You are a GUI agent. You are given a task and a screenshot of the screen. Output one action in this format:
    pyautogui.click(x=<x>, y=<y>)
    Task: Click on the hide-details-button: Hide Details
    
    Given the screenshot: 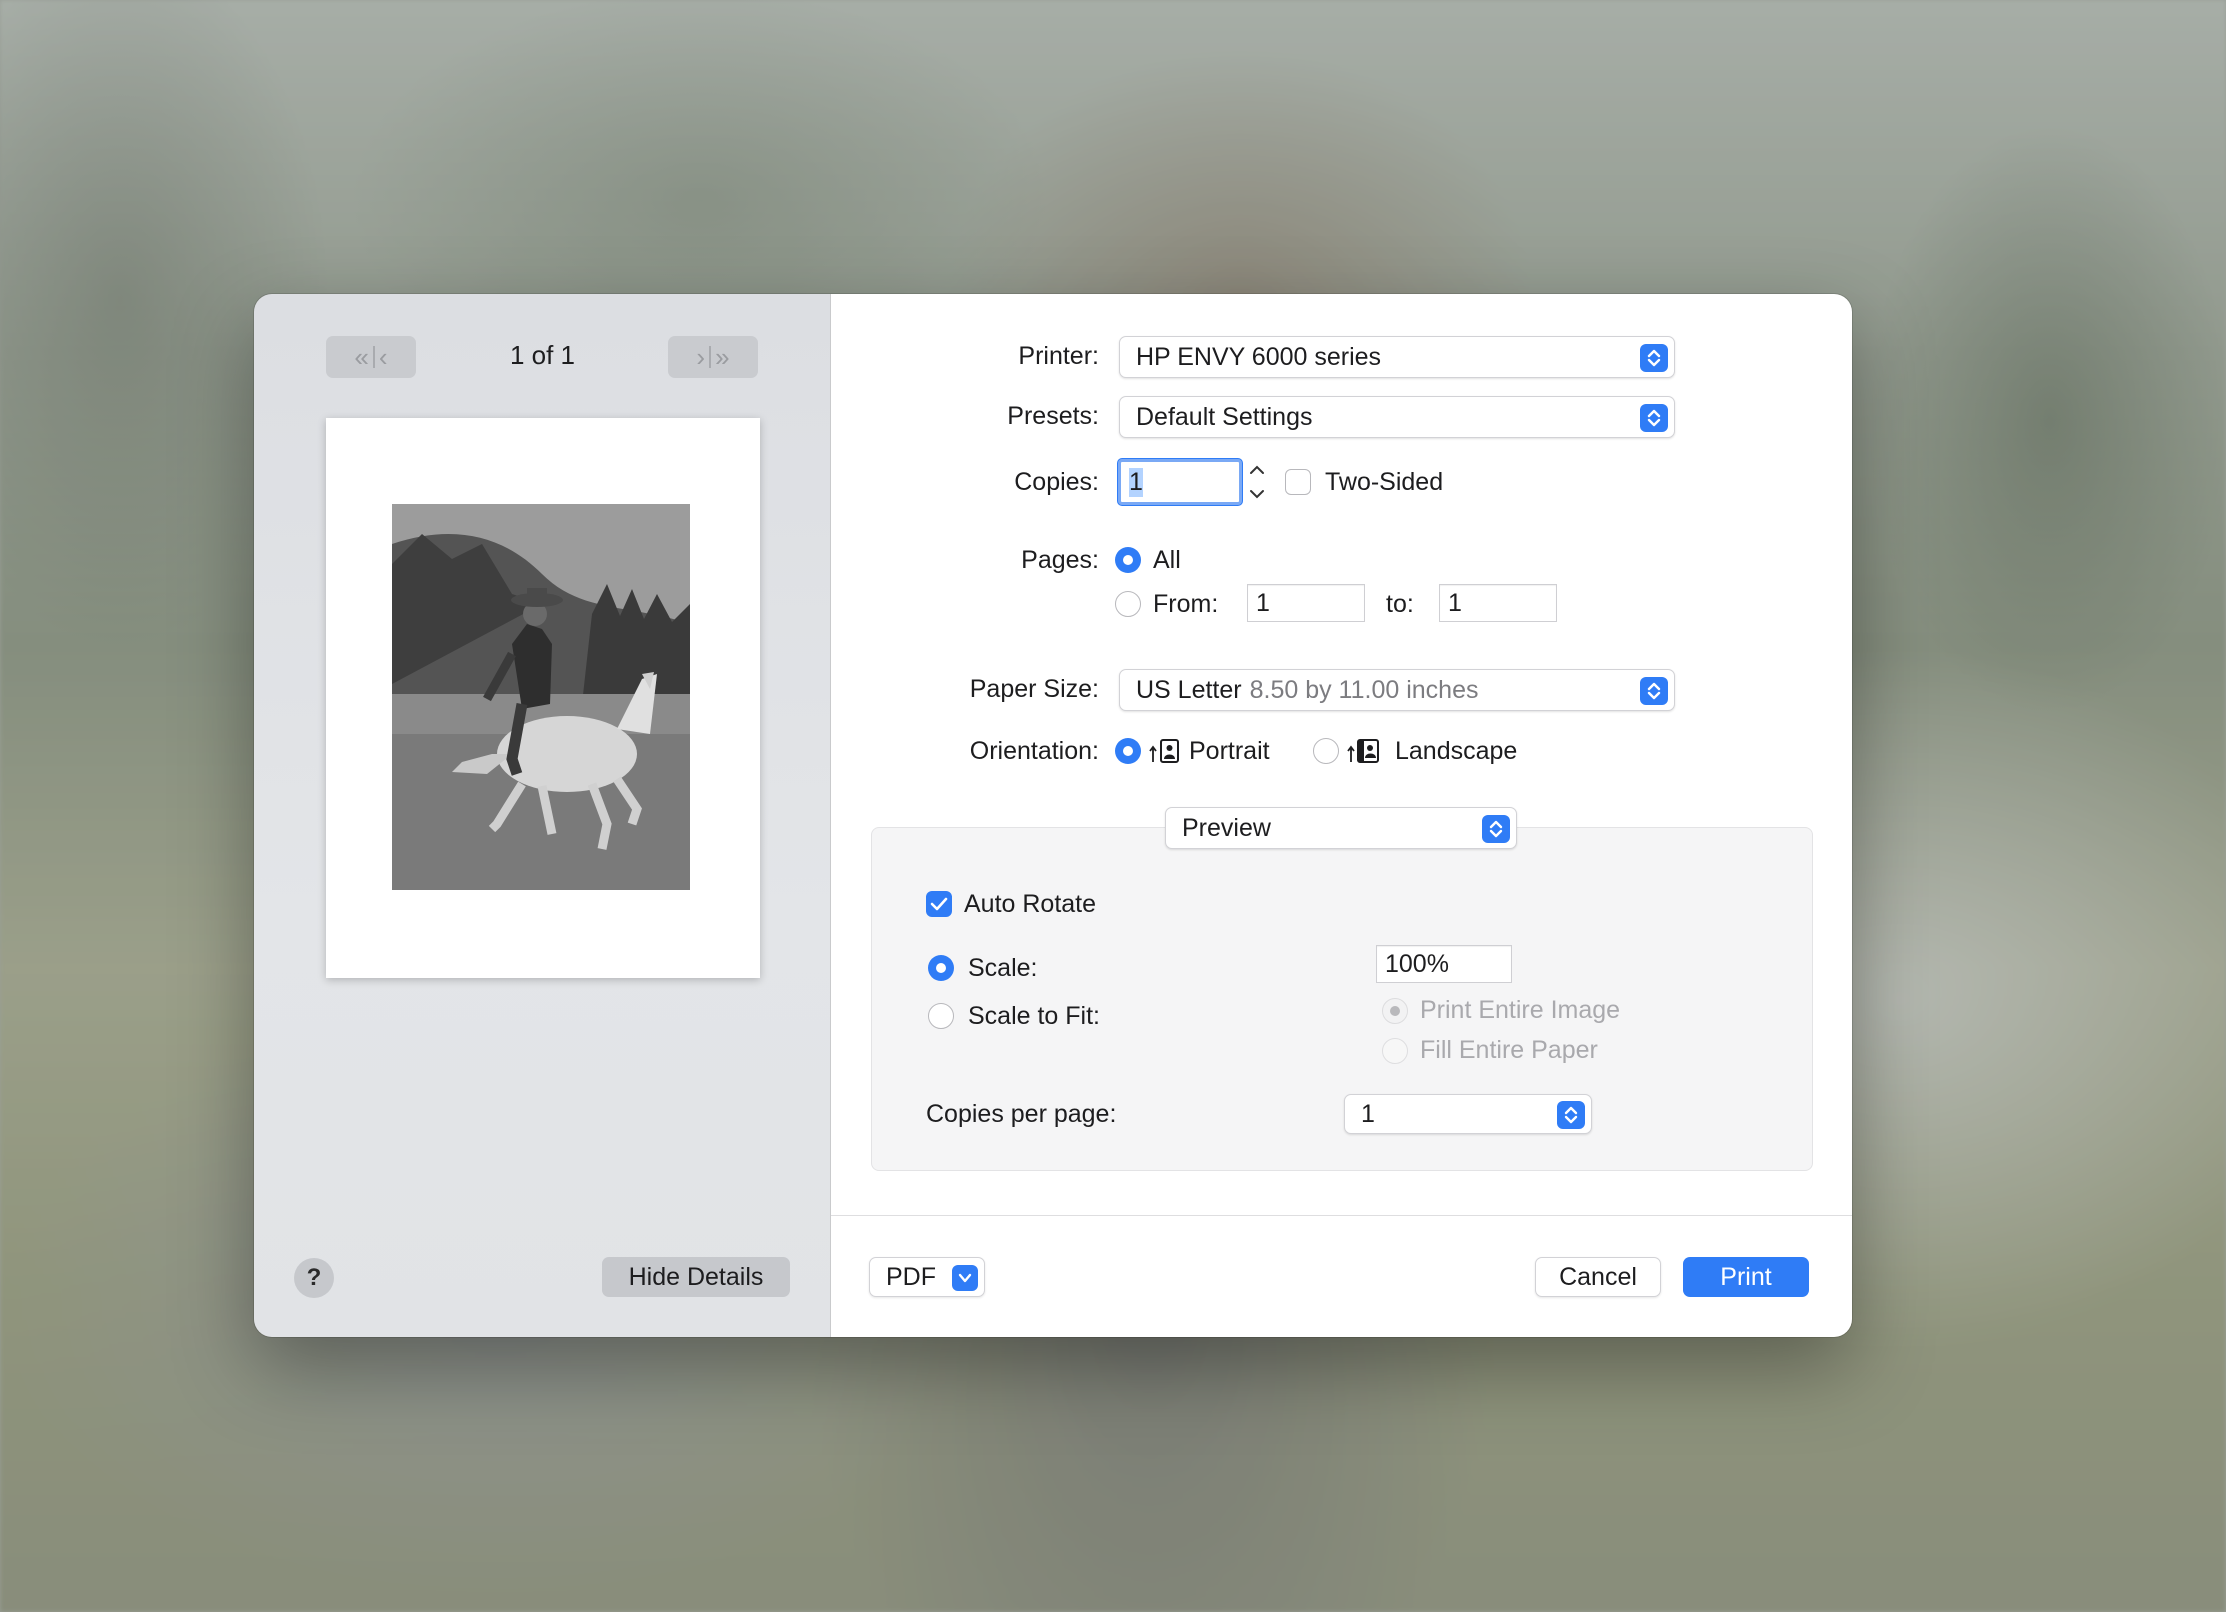 What is the action you would take?
    pyautogui.click(x=696, y=1277)
    